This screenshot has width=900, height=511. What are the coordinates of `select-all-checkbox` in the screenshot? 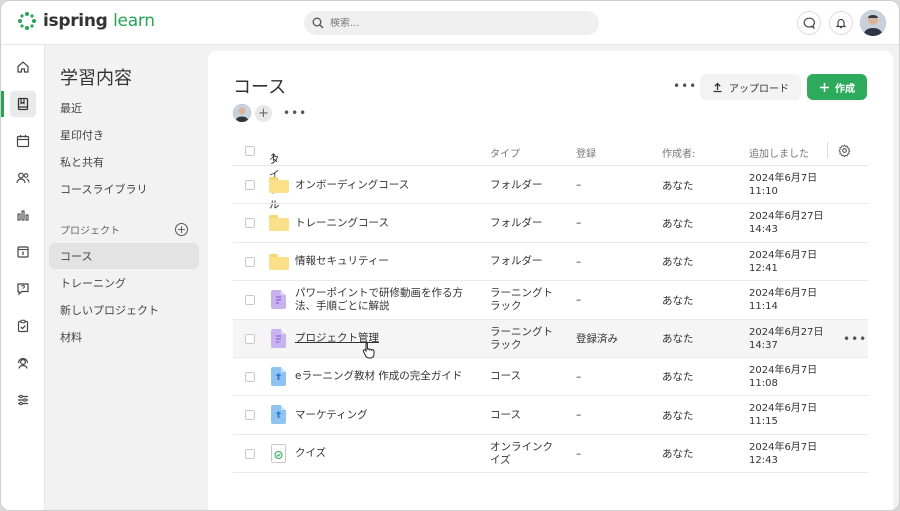 It's located at (250, 151).